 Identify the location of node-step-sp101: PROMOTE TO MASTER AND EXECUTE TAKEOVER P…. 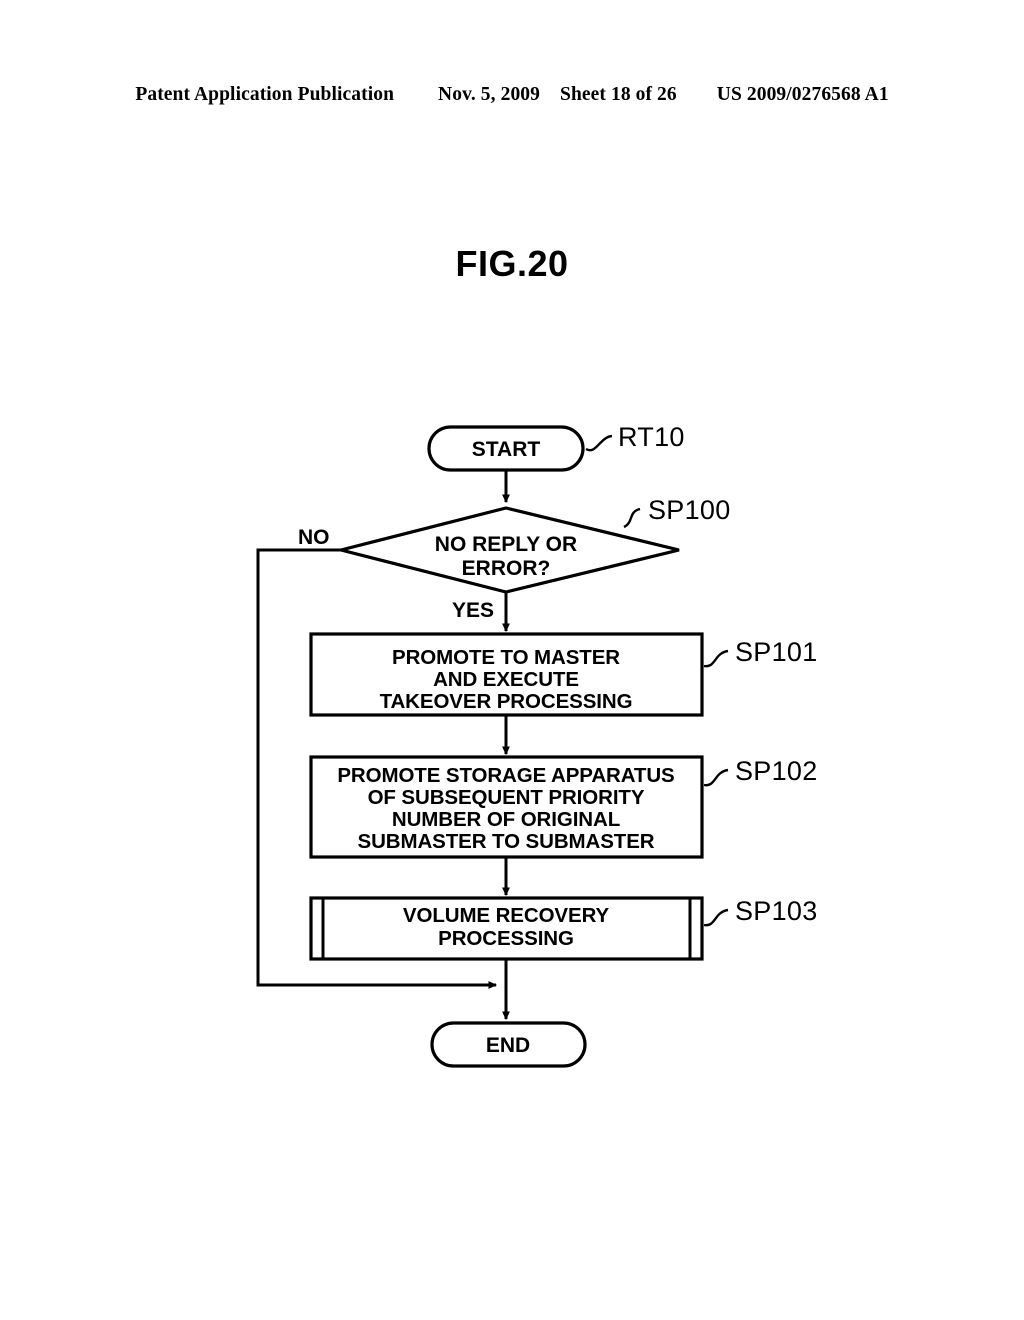
(506, 674).